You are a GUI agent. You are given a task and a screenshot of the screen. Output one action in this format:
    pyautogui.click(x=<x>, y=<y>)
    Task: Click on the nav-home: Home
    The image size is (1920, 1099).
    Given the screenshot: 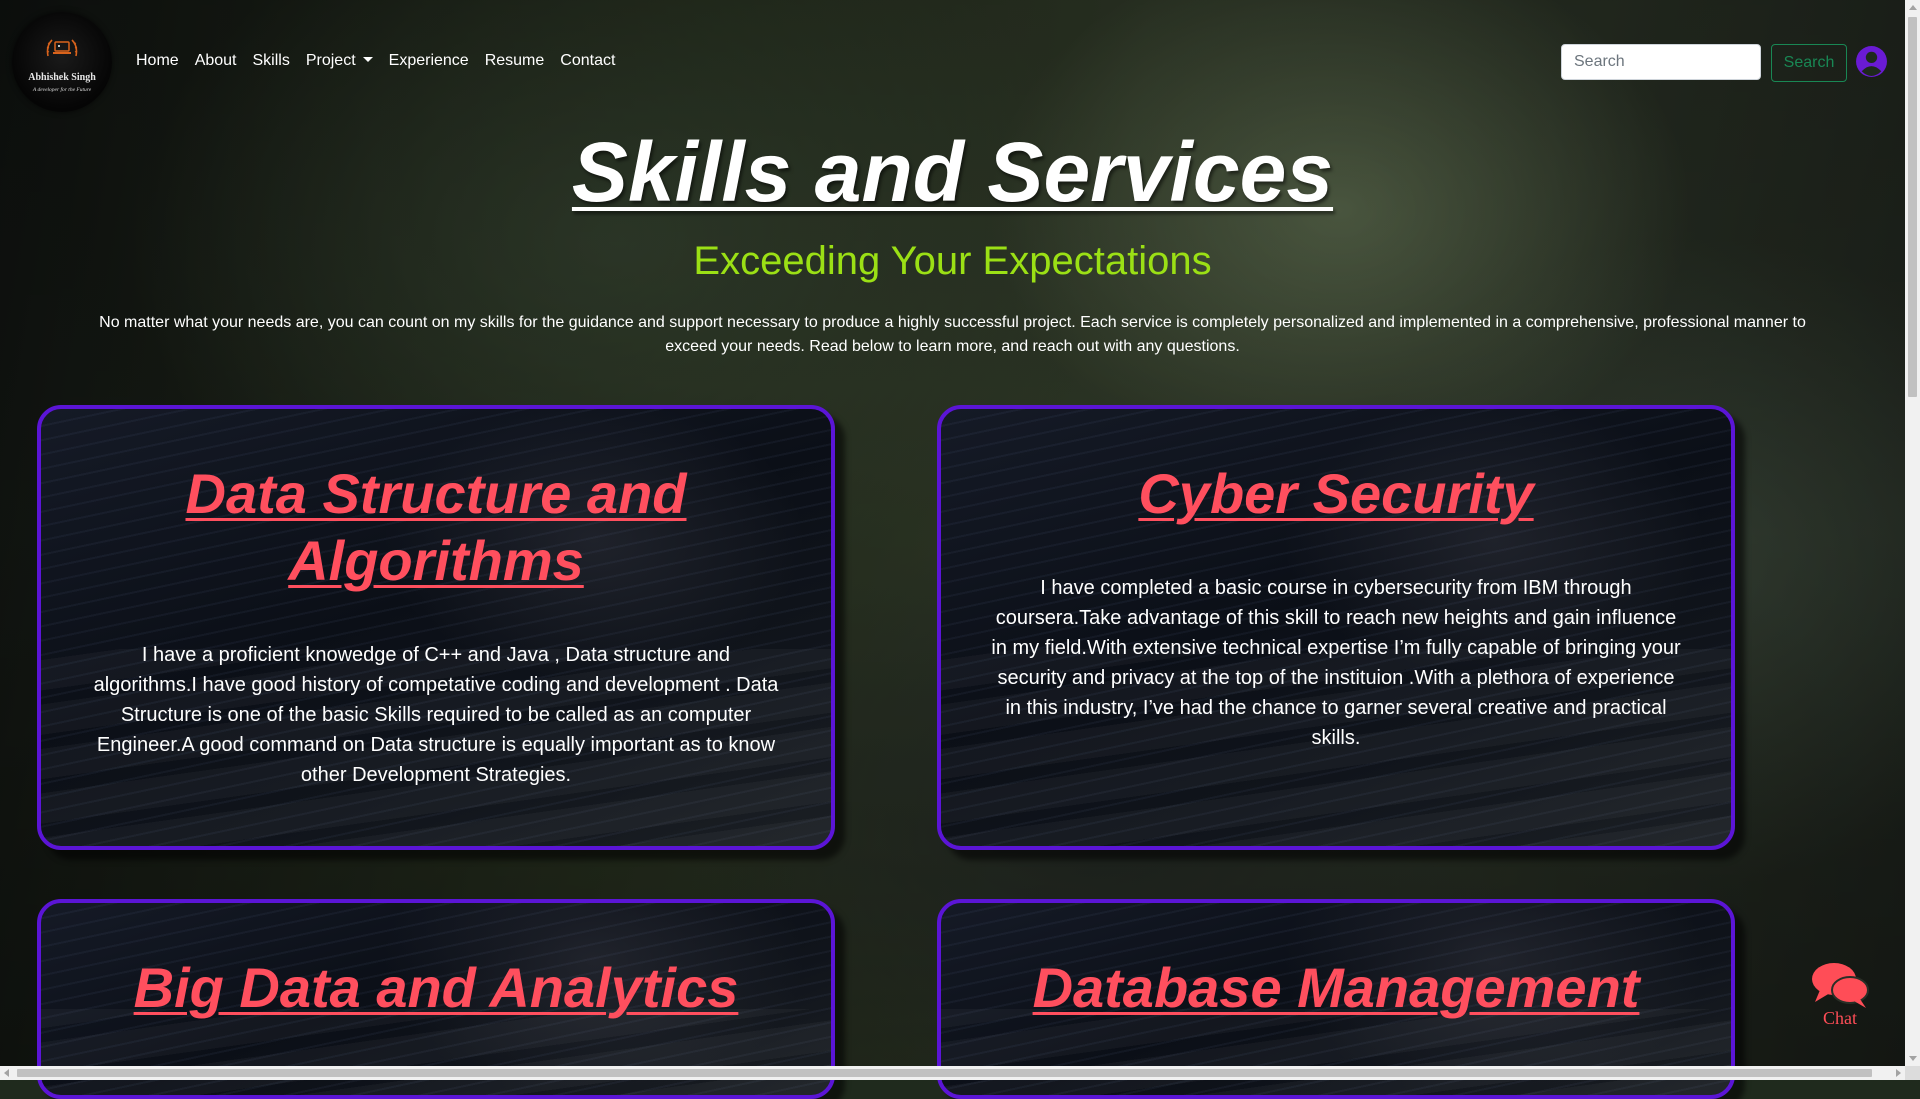 What is the action you would take?
    pyautogui.click(x=157, y=61)
    